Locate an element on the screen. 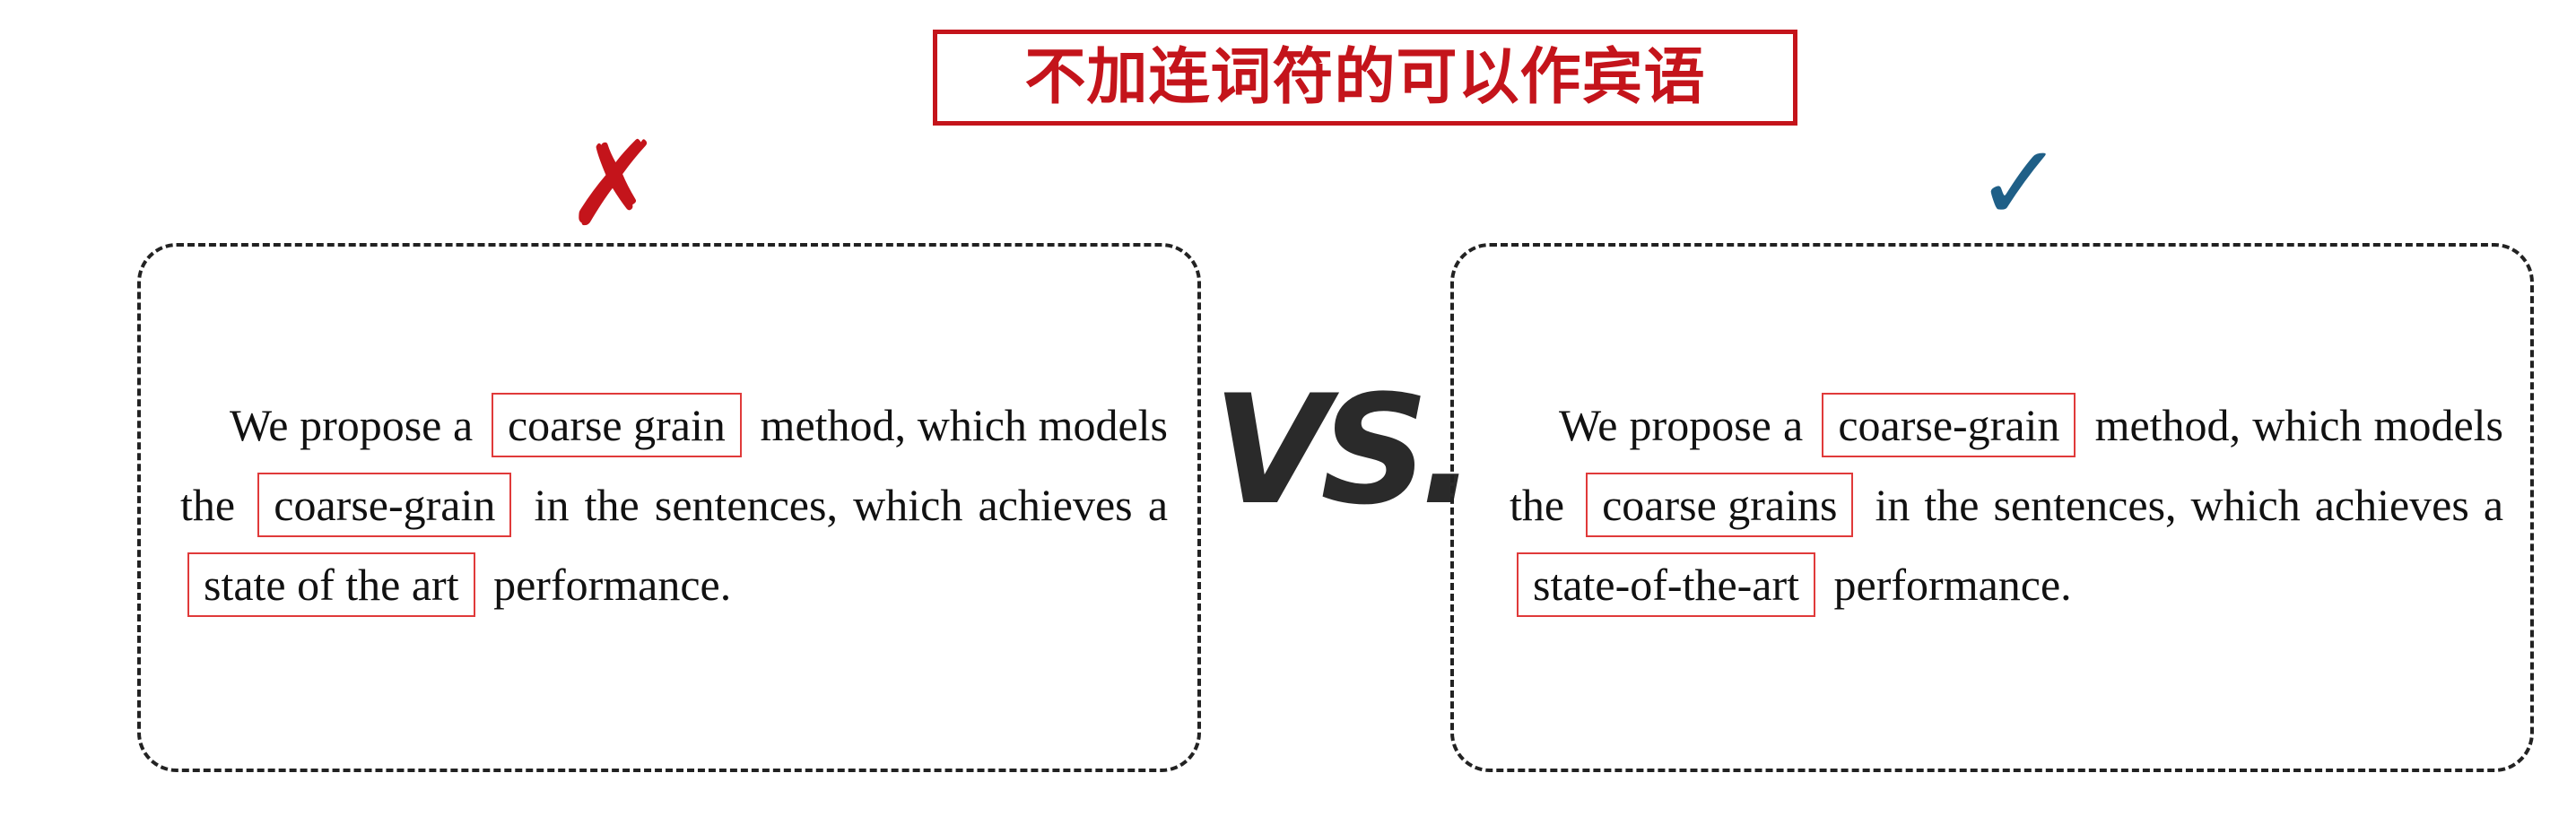  wrong-text-3: in the sentences, which achieves a is located at coordinates (851, 504).